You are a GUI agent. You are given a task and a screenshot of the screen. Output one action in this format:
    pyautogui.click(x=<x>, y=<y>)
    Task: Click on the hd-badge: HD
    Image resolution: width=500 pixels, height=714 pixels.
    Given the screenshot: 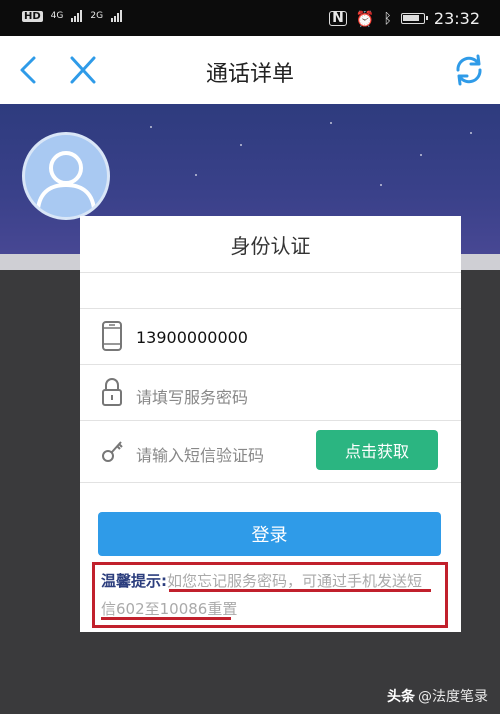 What is the action you would take?
    pyautogui.click(x=32, y=16)
    